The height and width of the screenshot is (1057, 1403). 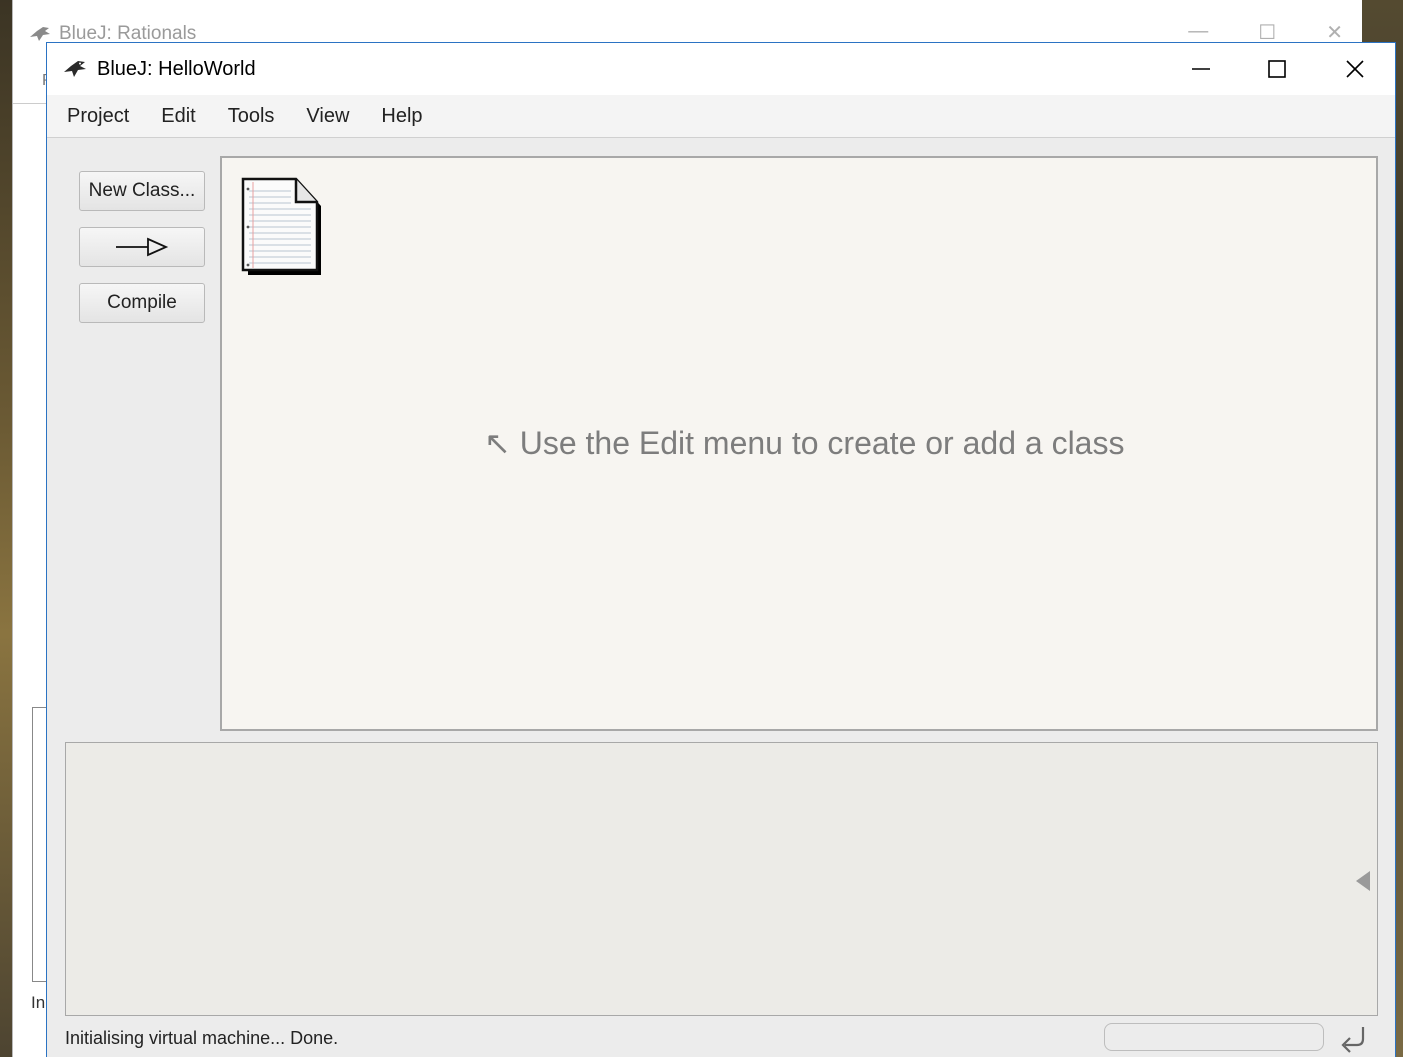 I want to click on new-inheritance-arrow-button, so click(x=142, y=247).